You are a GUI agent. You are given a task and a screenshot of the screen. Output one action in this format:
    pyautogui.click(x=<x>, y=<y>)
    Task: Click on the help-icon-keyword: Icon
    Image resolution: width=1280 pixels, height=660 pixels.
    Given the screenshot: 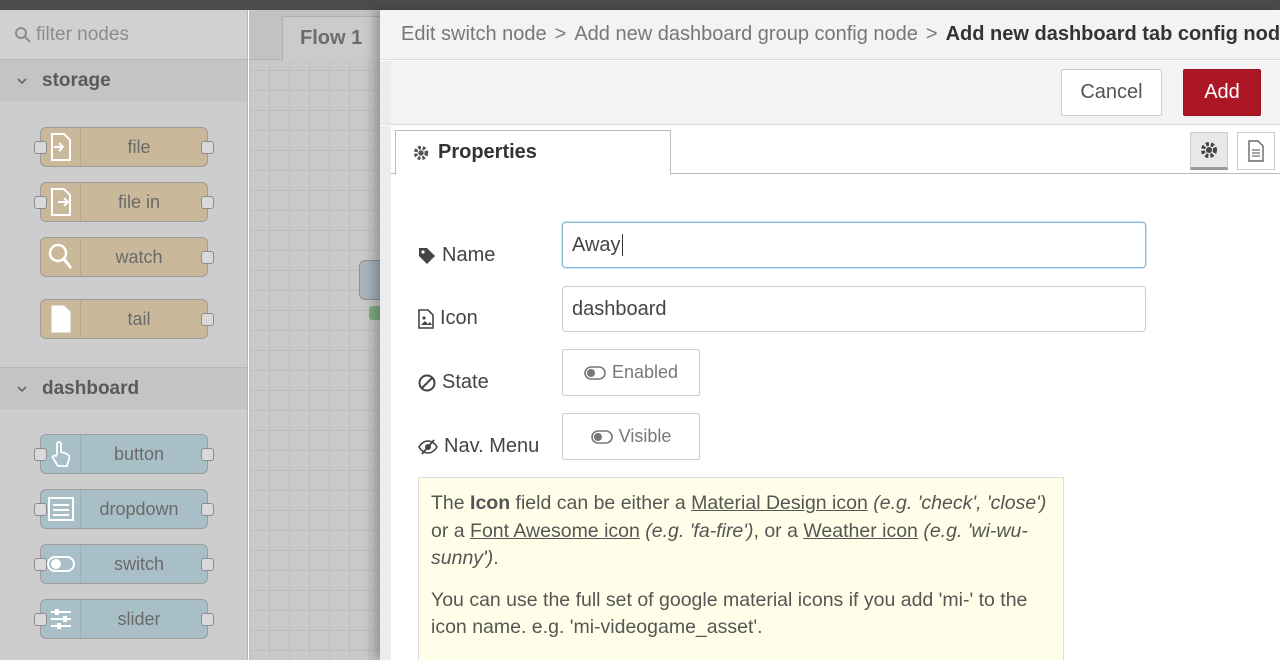 What is the action you would take?
    pyautogui.click(x=490, y=503)
    